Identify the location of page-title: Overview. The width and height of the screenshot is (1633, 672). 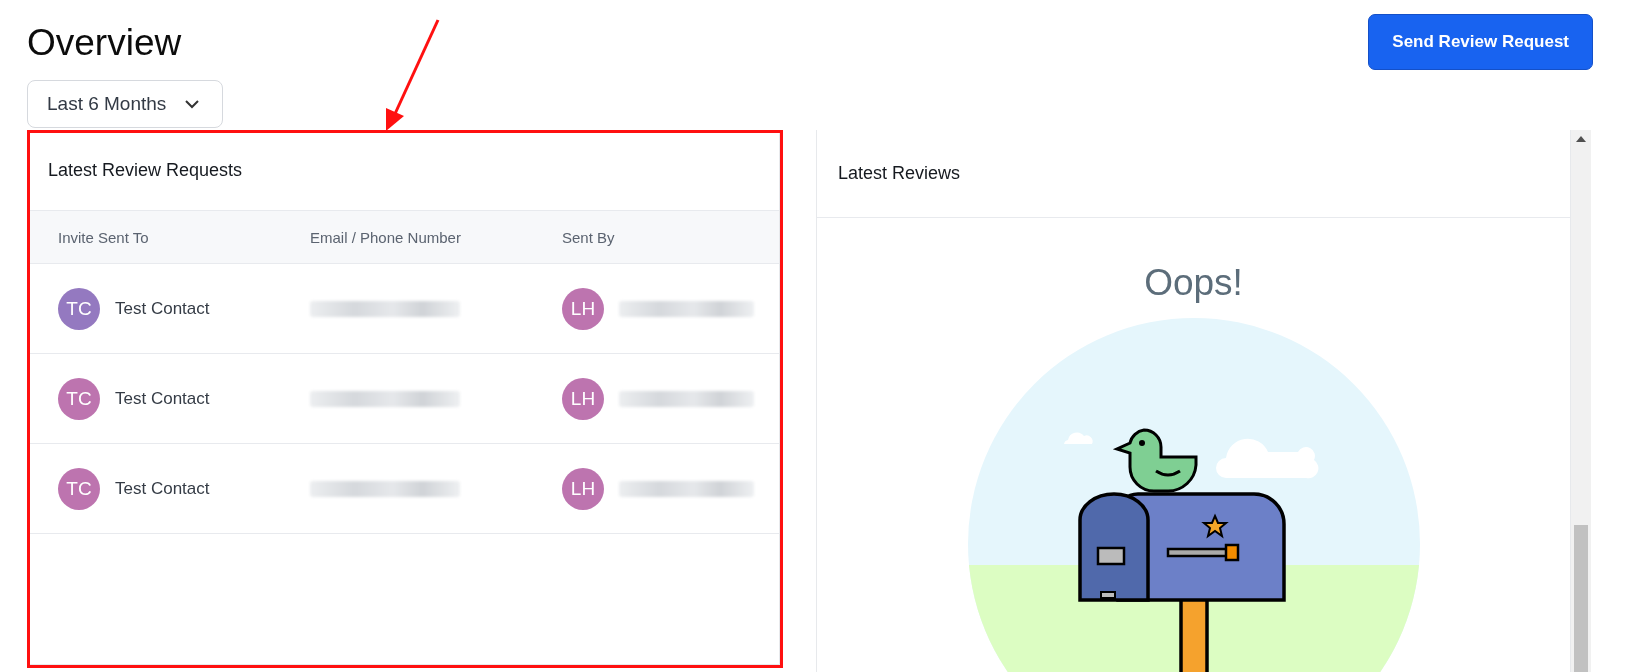
(105, 43).